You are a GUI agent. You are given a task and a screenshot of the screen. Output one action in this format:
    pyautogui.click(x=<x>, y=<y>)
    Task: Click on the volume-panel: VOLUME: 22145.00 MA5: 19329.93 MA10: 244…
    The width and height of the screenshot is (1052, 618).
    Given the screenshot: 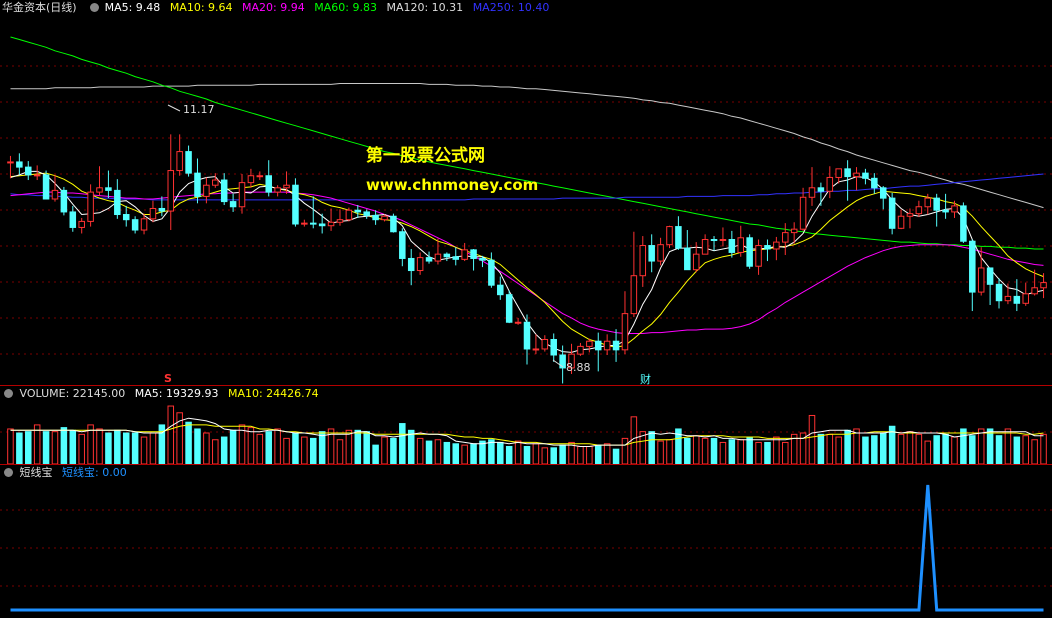 What is the action you would take?
    pyautogui.click(x=526, y=425)
    